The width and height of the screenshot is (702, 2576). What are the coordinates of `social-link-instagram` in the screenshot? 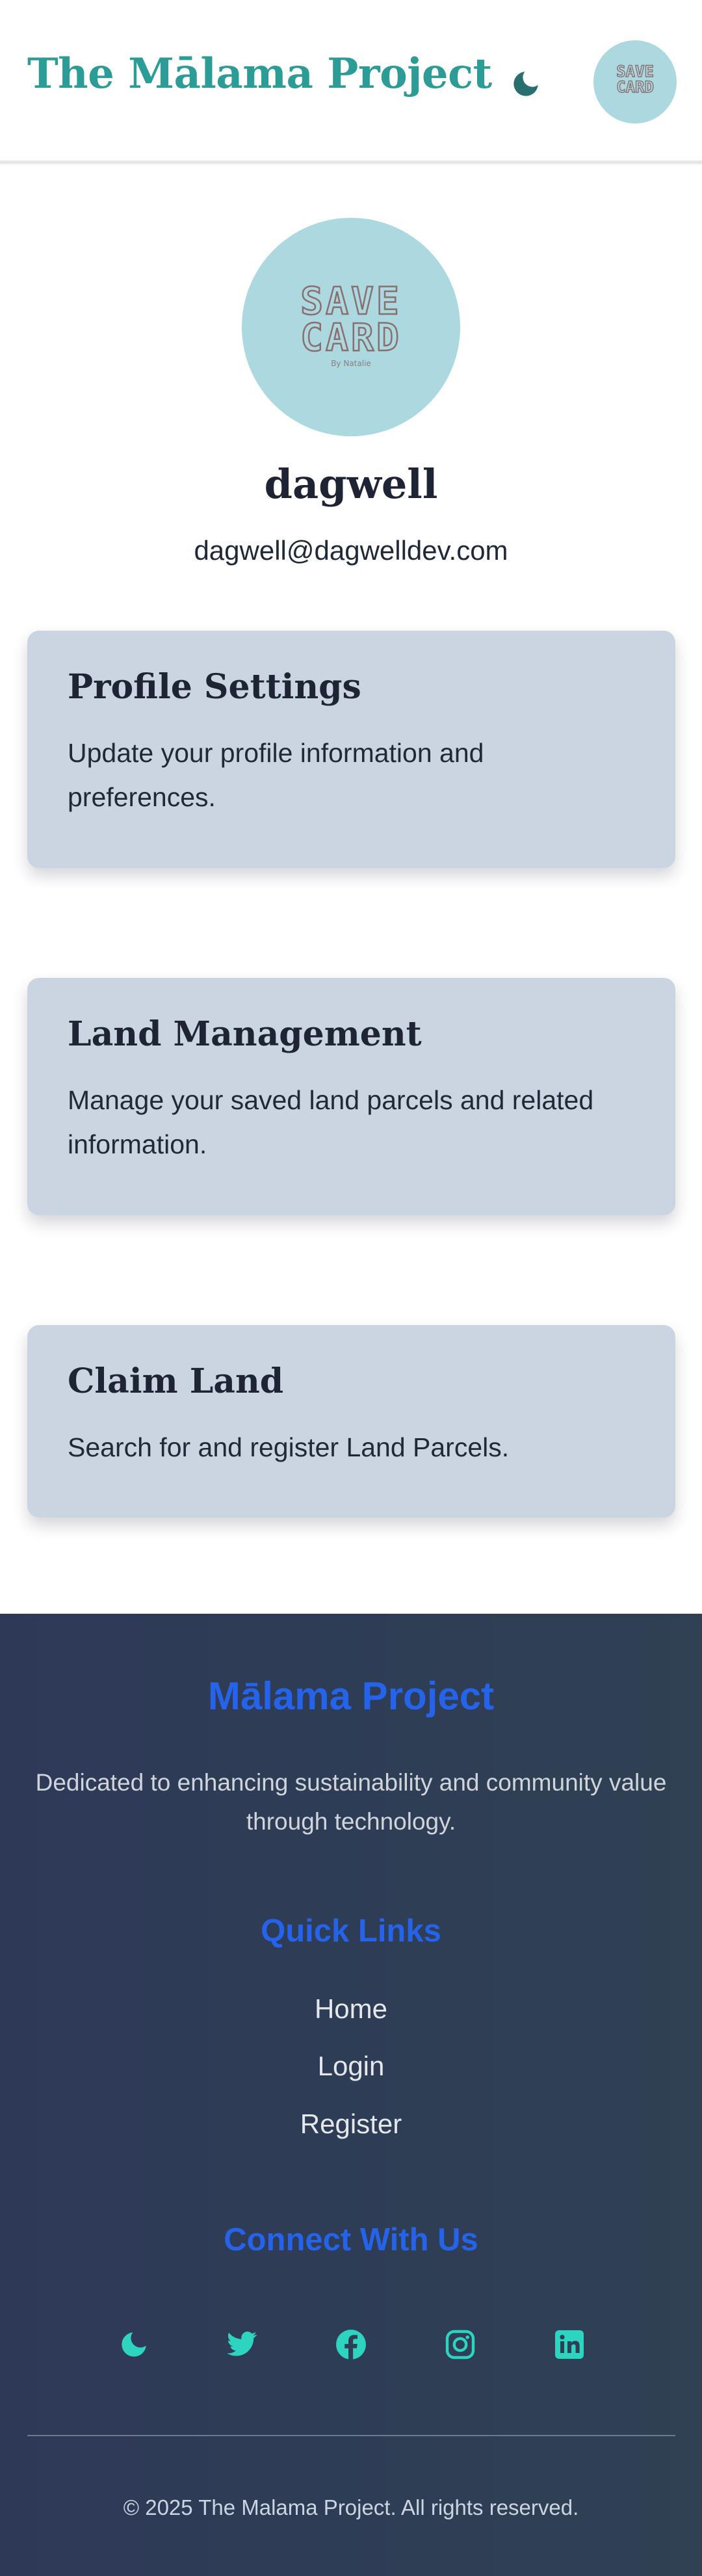 It's located at (460, 2344).